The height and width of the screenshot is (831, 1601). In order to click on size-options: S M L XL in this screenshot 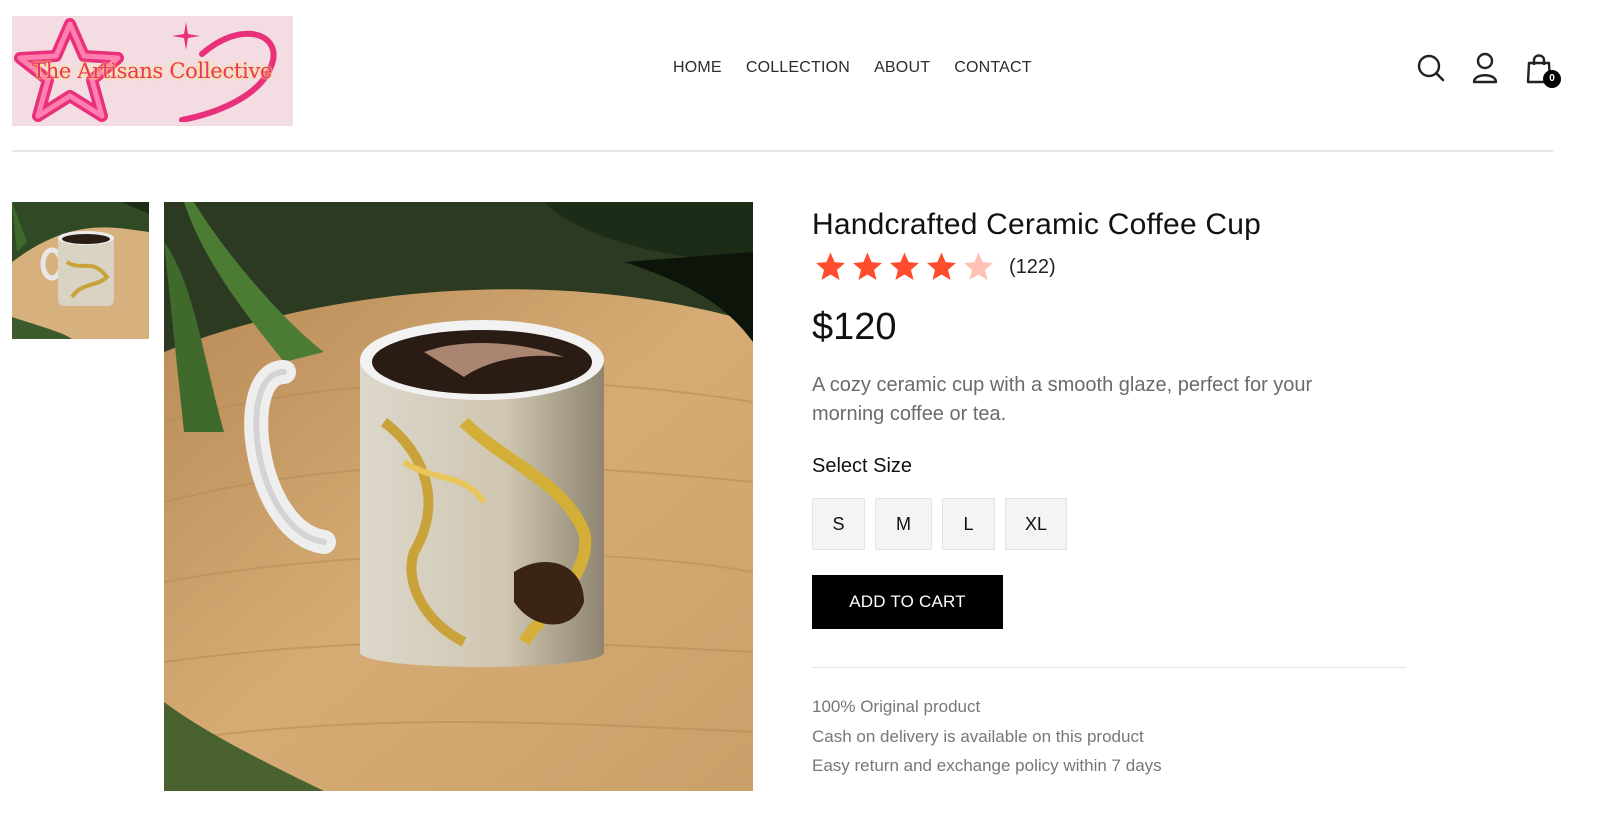, I will do `click(1112, 524)`.